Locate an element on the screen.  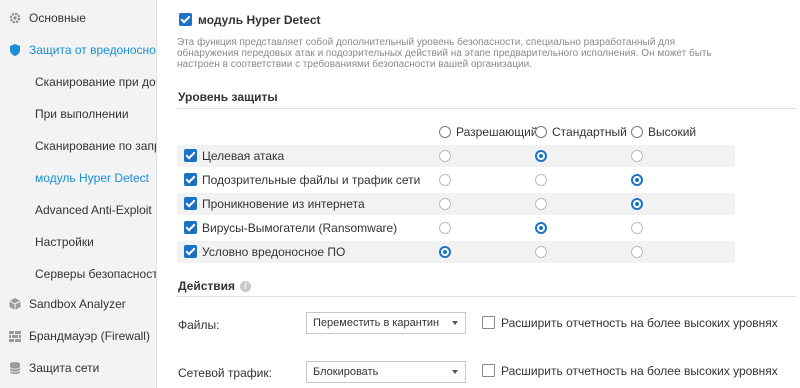
sidebar-item-firewall: Брандмауэр (Firewall) is located at coordinates (78, 336).